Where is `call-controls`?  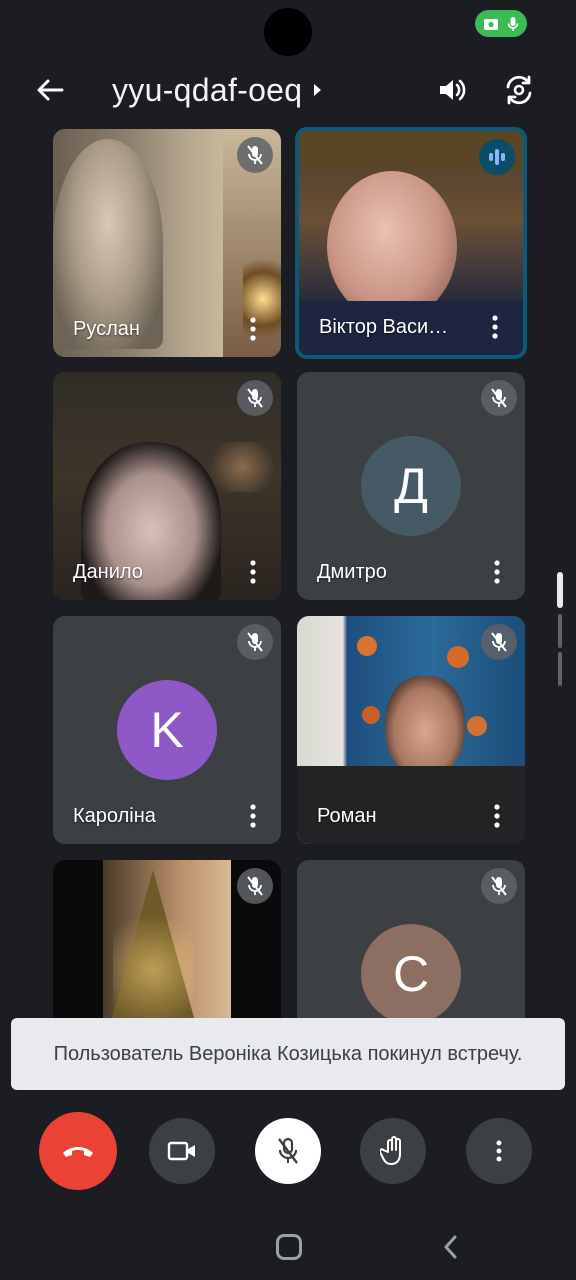 call-controls is located at coordinates (288, 1152).